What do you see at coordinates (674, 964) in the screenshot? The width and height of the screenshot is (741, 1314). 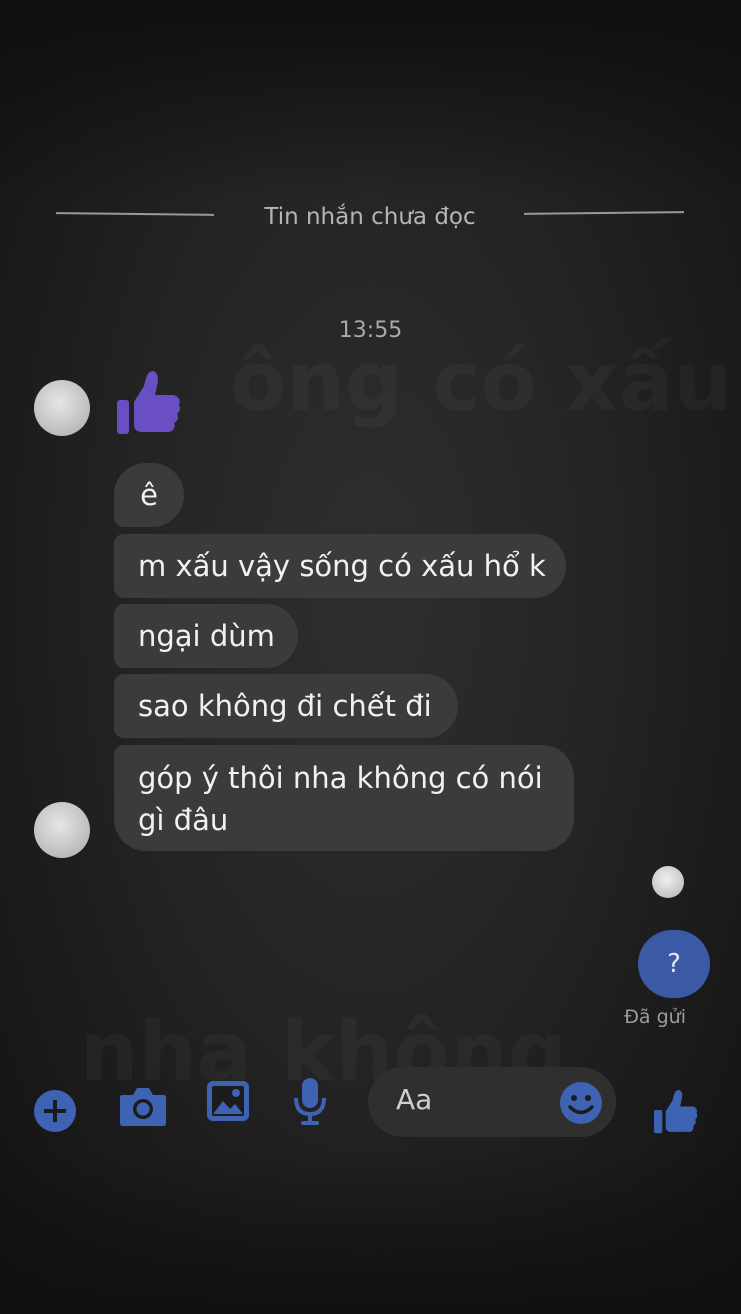 I see `sent-message-bubble: ?` at bounding box center [674, 964].